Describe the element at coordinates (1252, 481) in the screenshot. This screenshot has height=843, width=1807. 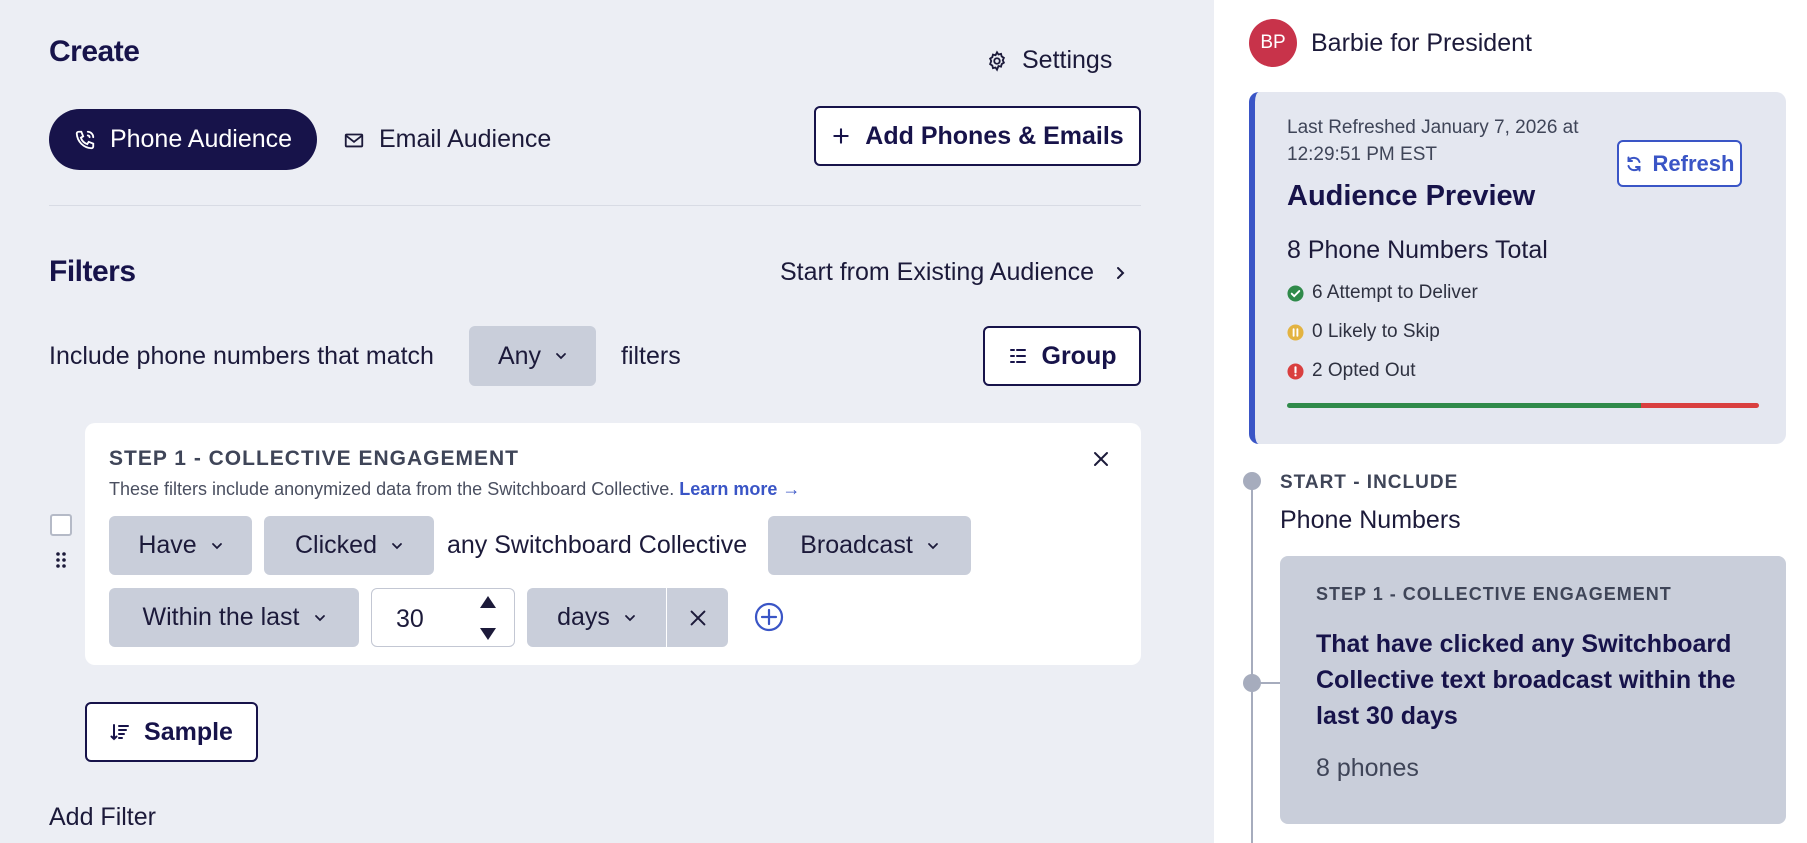
I see `timeline-dot` at that location.